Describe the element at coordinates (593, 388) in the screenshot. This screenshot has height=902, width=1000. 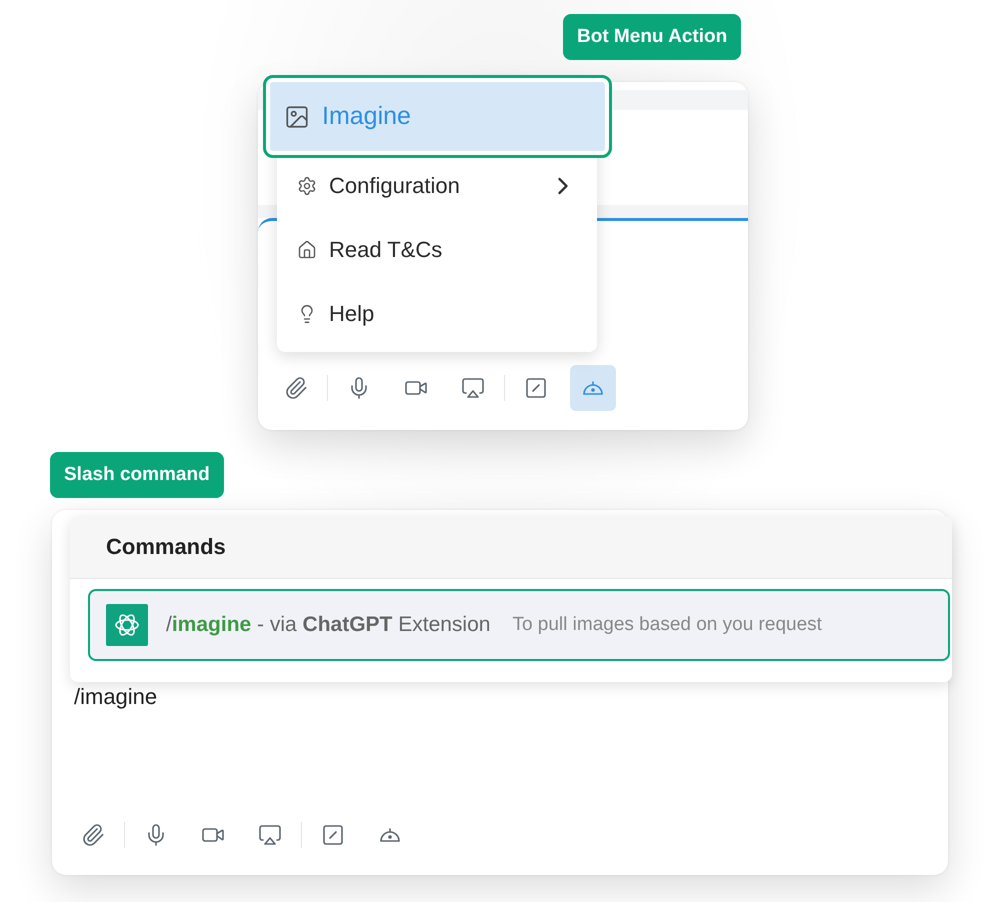
I see `bot-menu-button` at that location.